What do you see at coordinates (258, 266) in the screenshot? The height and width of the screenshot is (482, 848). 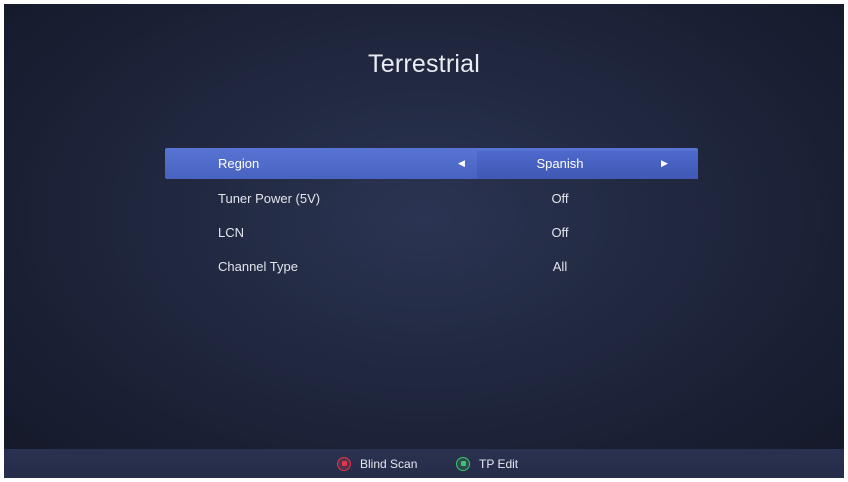 I see `row-label: Channel Type` at bounding box center [258, 266].